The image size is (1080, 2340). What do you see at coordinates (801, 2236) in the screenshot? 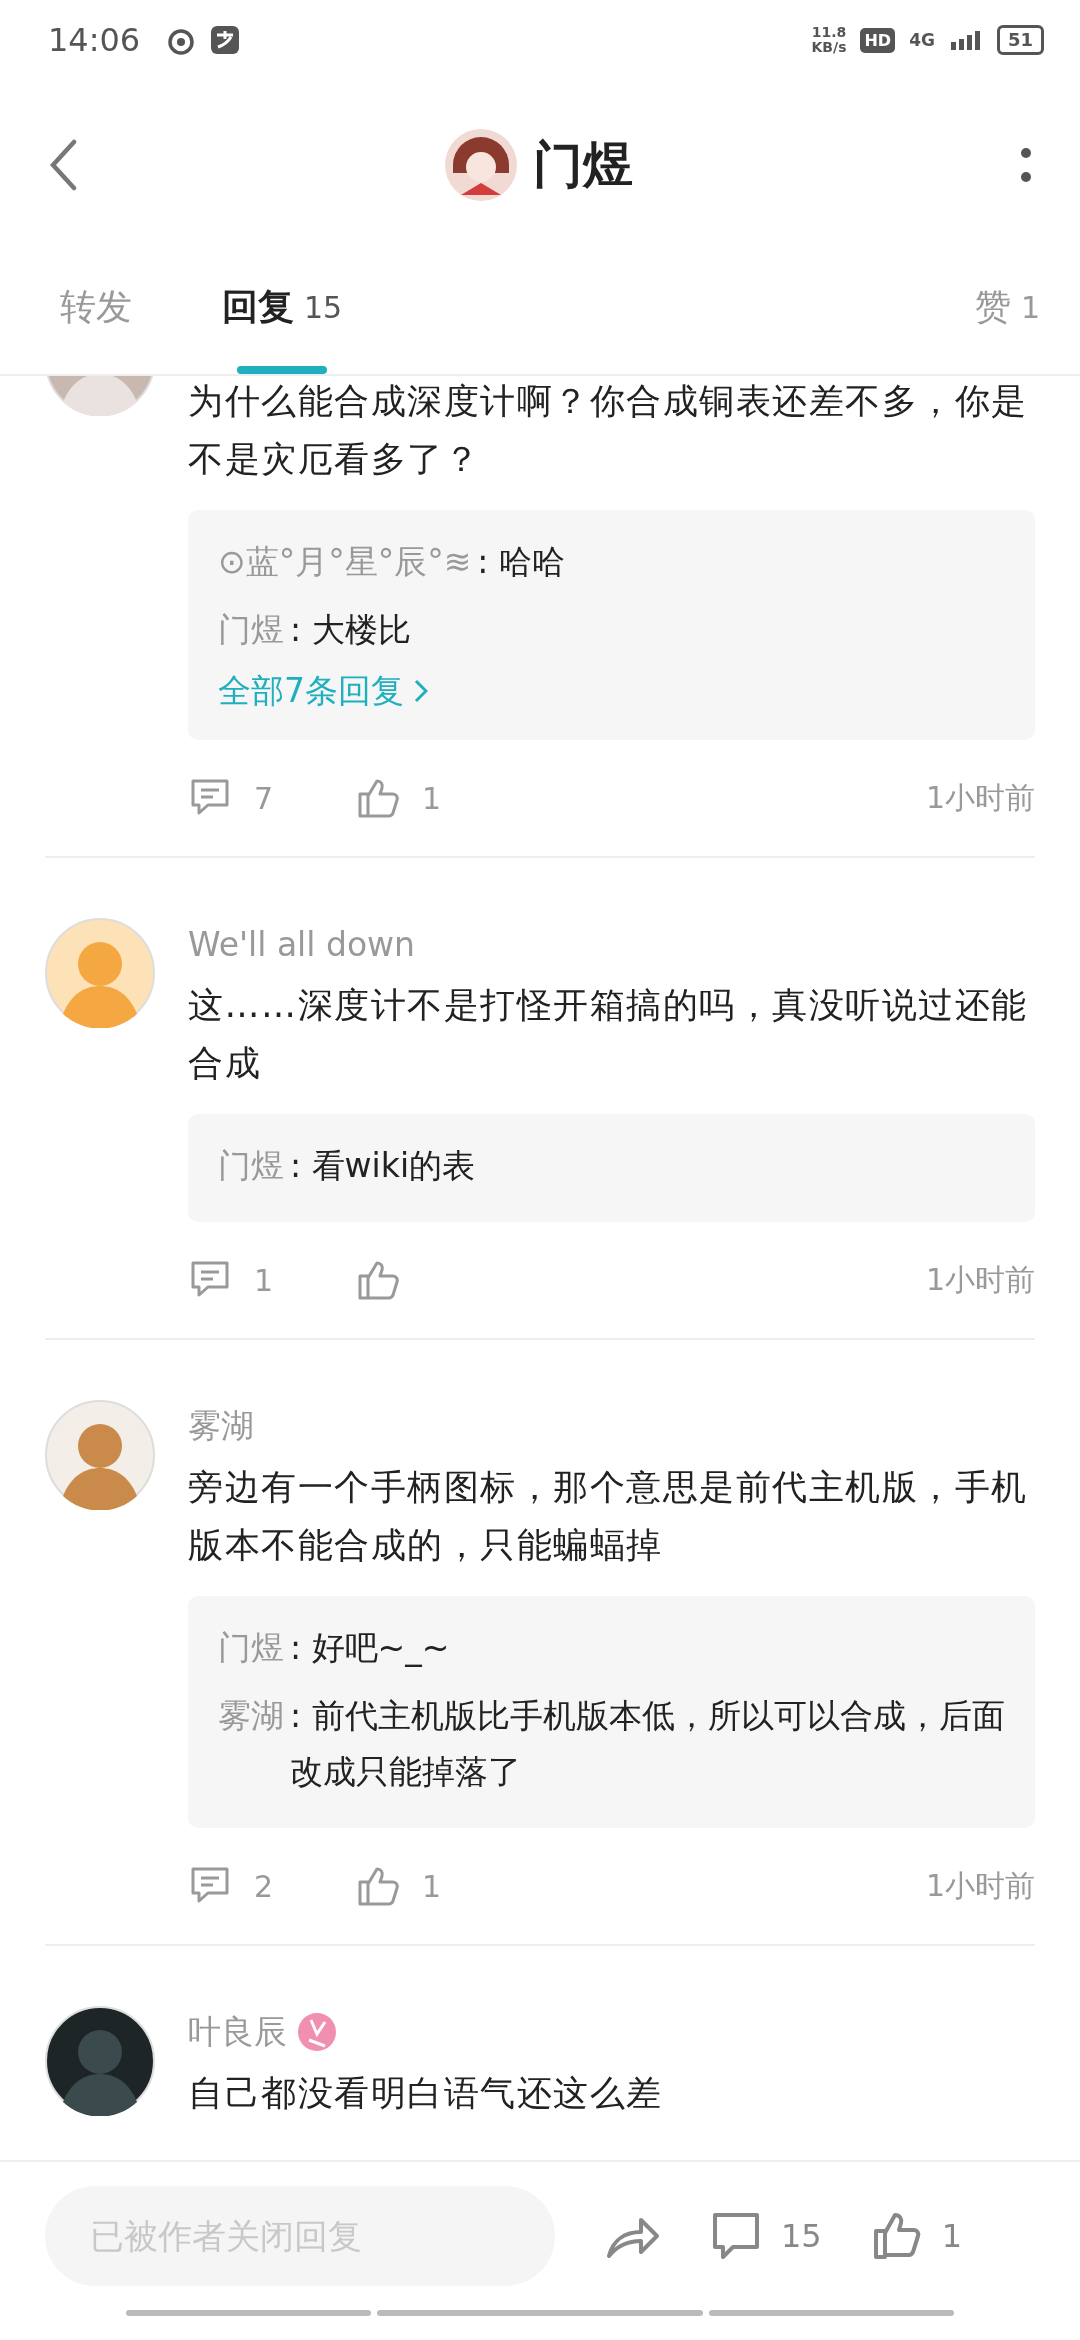
I see `comment-count: 15` at bounding box center [801, 2236].